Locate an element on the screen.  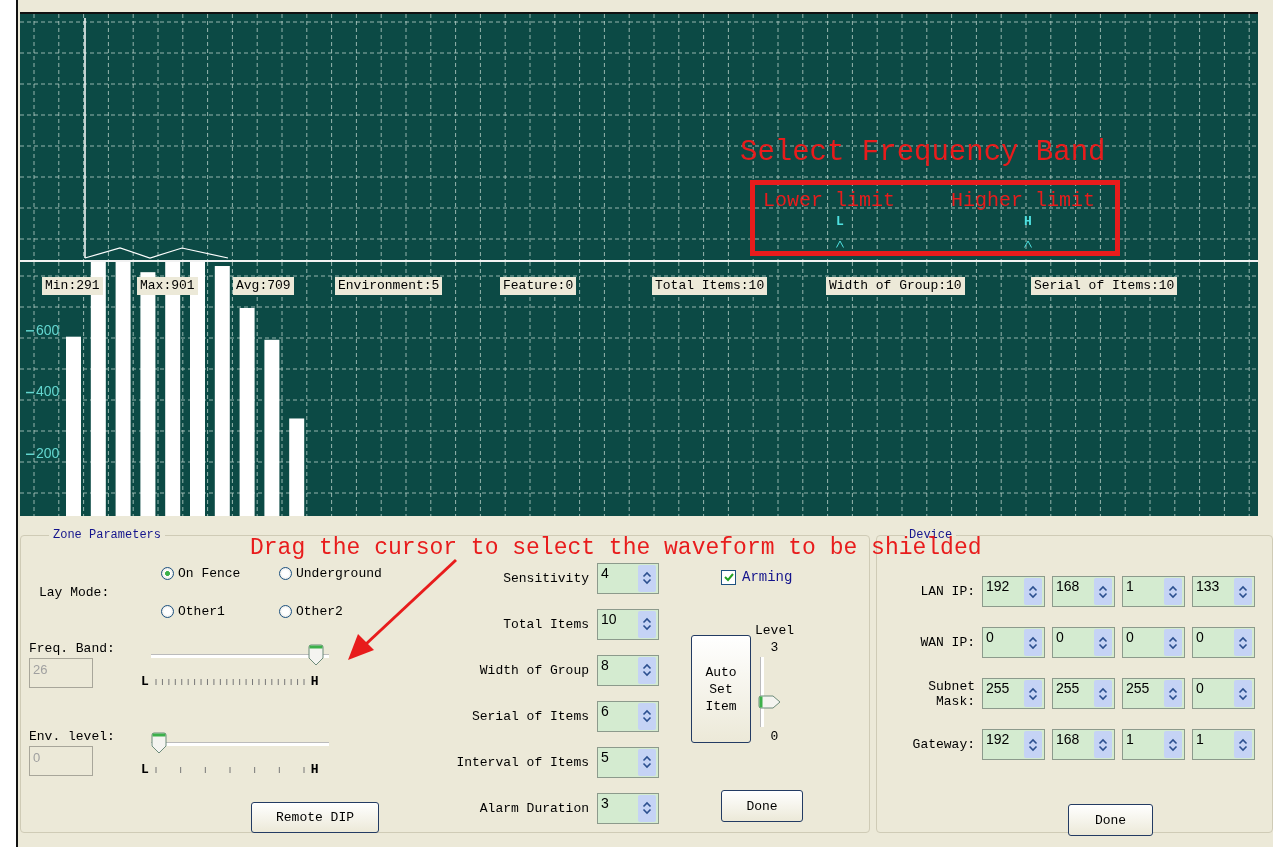
field-label: Lay Mode: is located at coordinates (74, 592).